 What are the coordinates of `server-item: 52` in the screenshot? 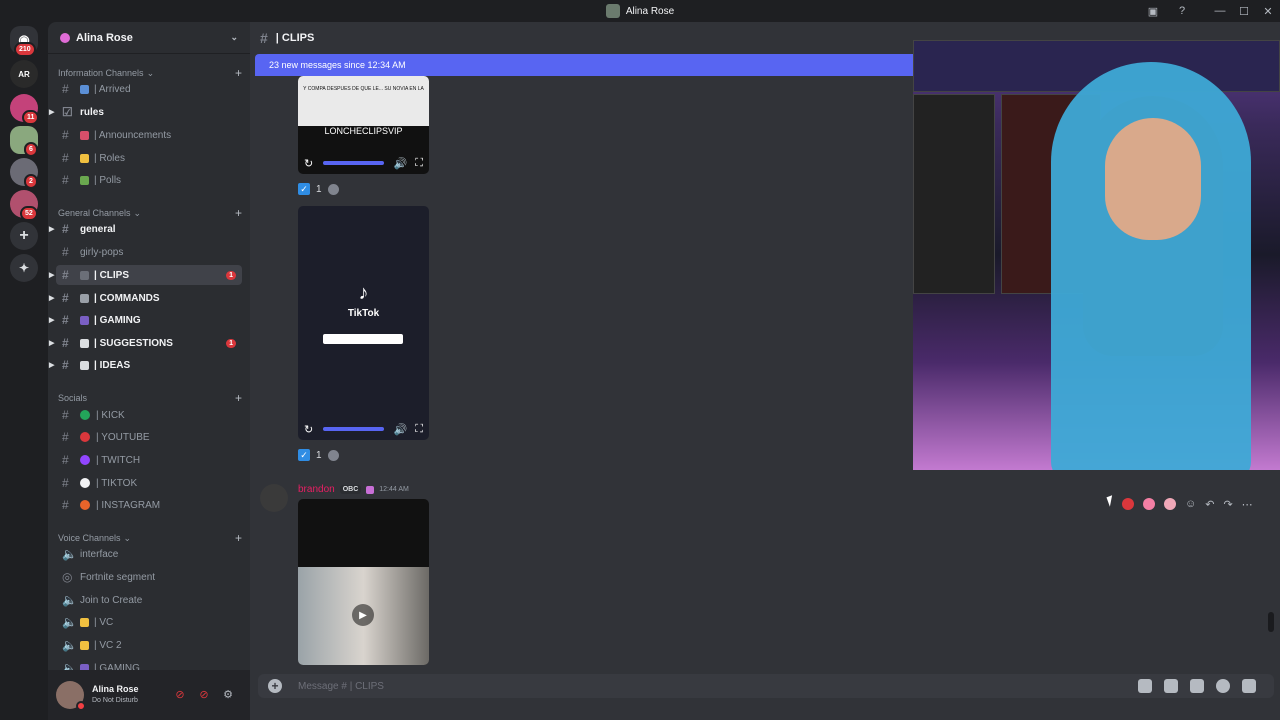 It's located at (24, 205).